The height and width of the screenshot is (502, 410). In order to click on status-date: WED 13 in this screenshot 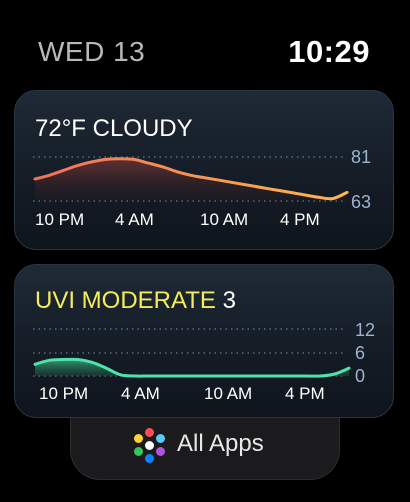, I will do `click(92, 51)`.